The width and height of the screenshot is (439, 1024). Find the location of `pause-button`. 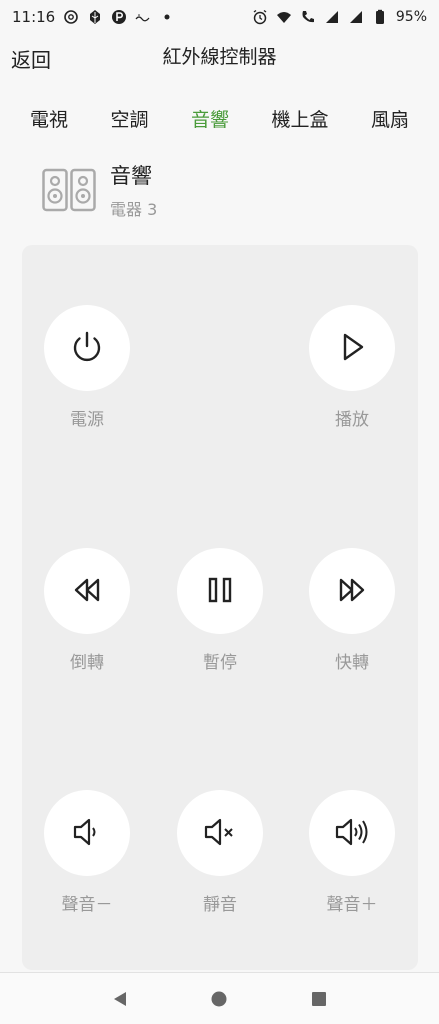

pause-button is located at coordinates (220, 591).